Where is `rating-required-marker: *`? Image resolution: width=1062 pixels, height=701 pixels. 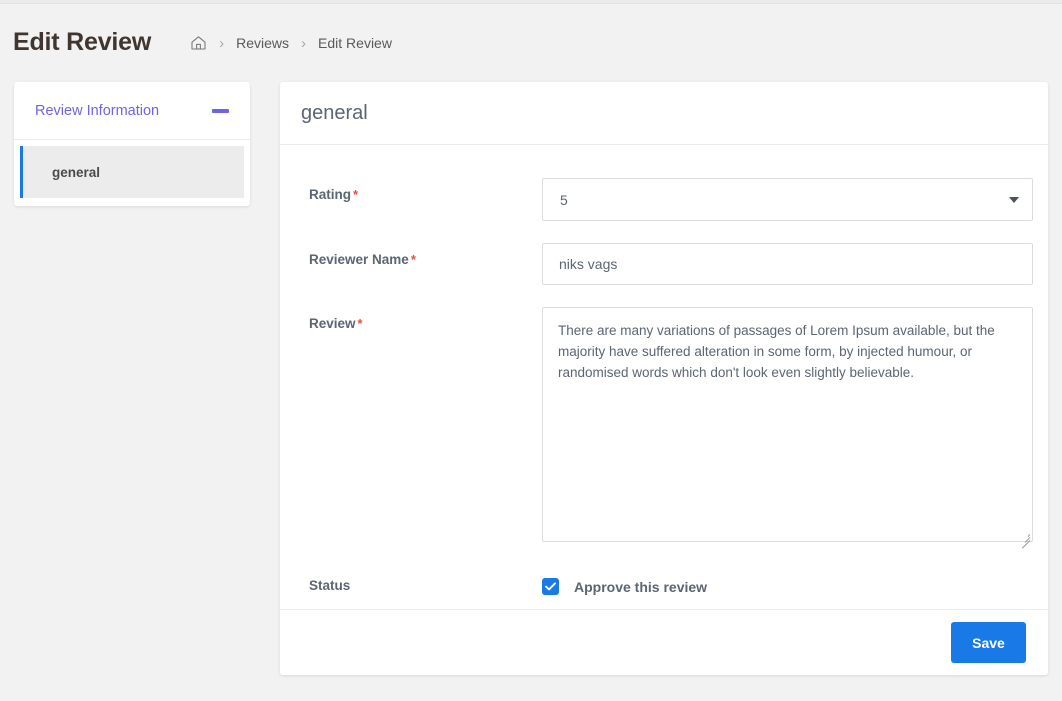
rating-required-marker: * is located at coordinates (356, 194).